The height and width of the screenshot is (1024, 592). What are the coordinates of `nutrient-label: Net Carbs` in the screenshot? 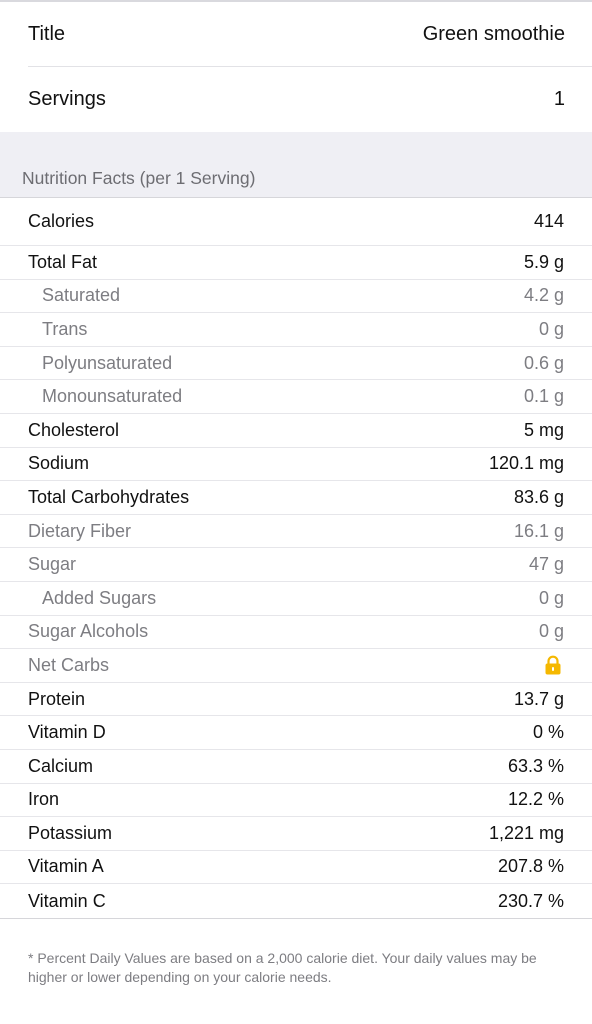 It's located at (69, 664).